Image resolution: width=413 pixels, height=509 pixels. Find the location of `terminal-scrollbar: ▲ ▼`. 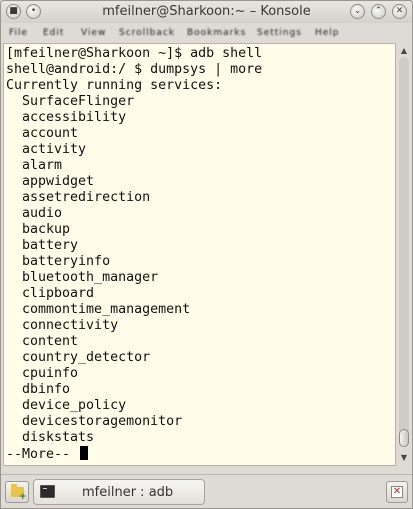

terminal-scrollbar: ▲ ▼ is located at coordinates (404, 254).